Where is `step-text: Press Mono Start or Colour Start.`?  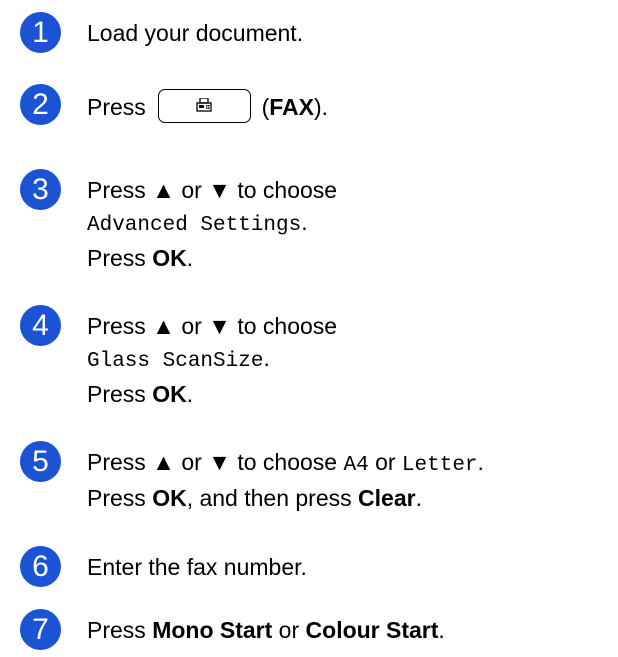
step-text: Press Mono Start or Colour Start. is located at coordinates (266, 630).